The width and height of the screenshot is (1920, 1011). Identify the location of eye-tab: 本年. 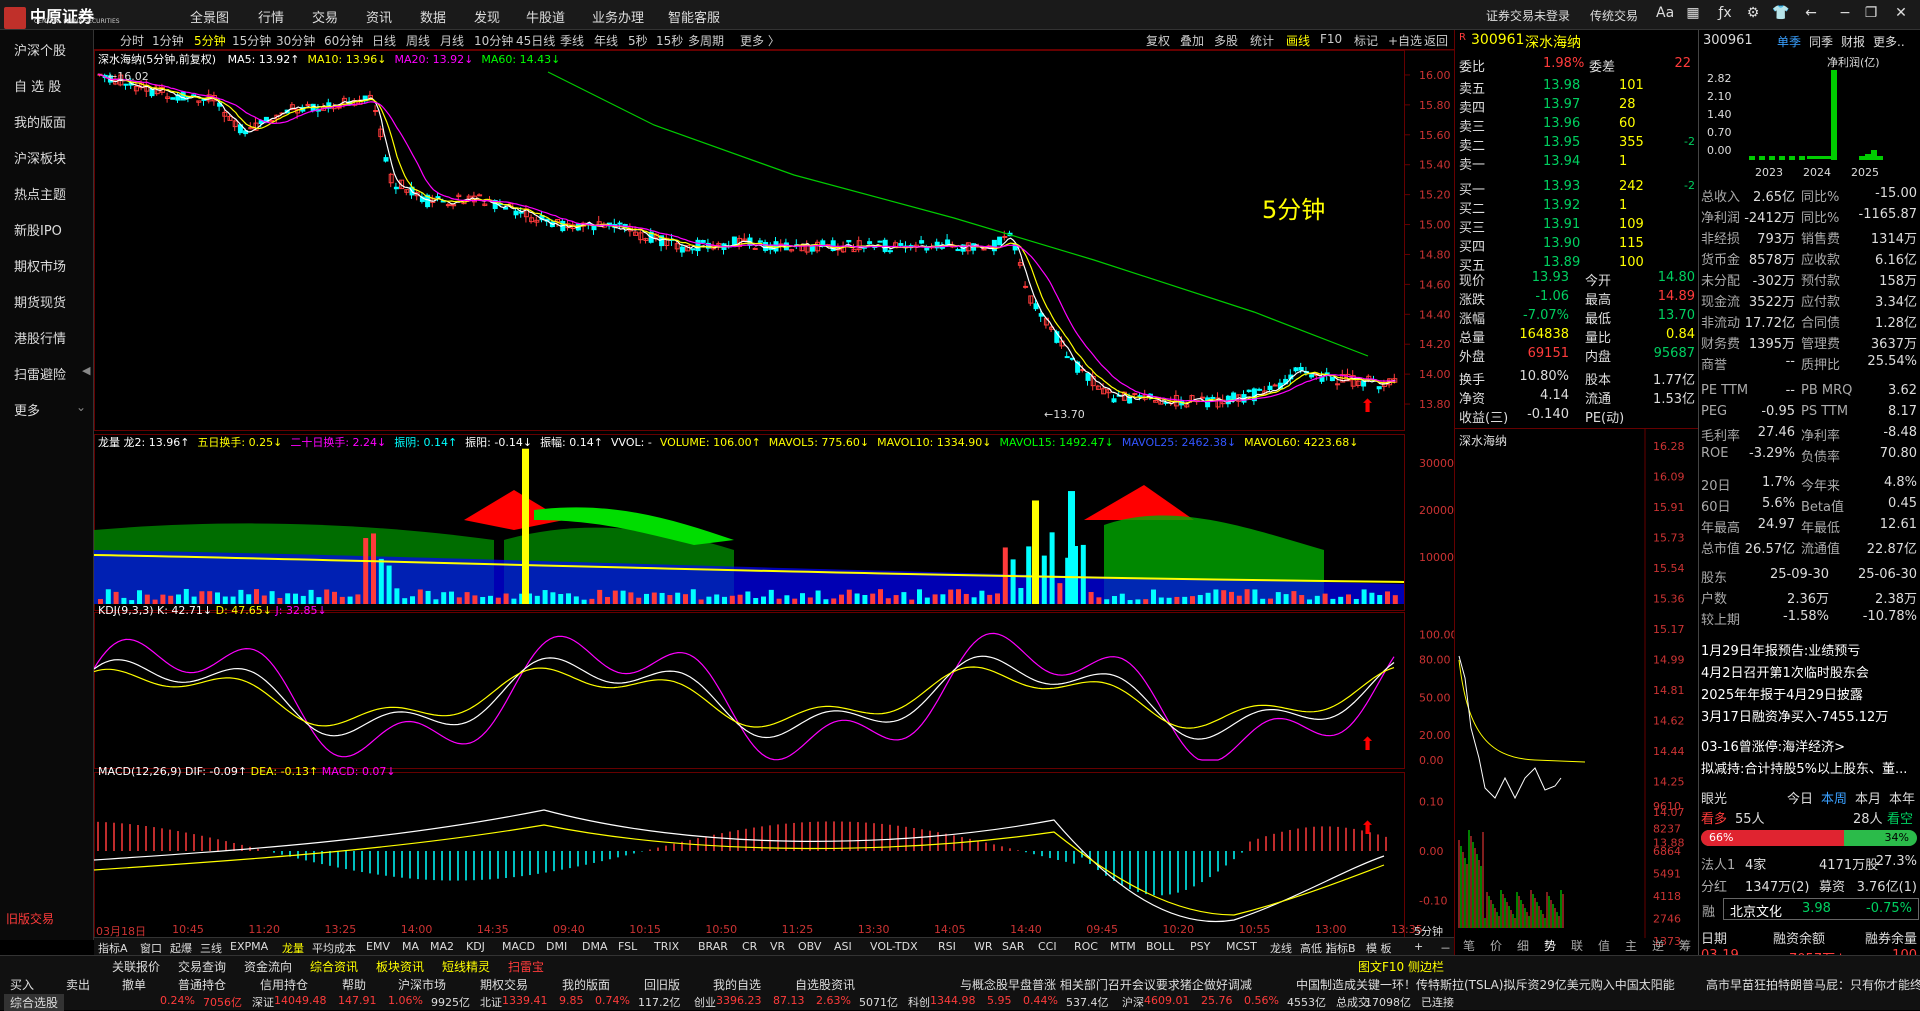
(1902, 797).